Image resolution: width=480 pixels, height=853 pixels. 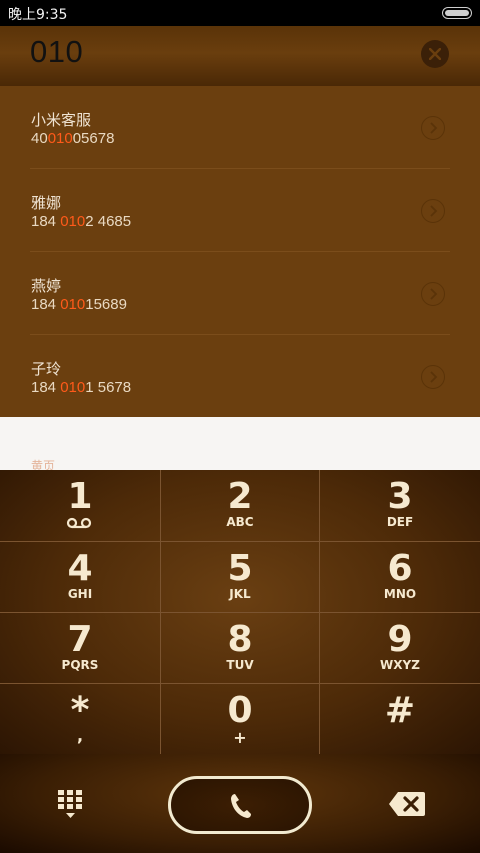 What do you see at coordinates (61, 120) in the screenshot?
I see `contact-name: 小米客服` at bounding box center [61, 120].